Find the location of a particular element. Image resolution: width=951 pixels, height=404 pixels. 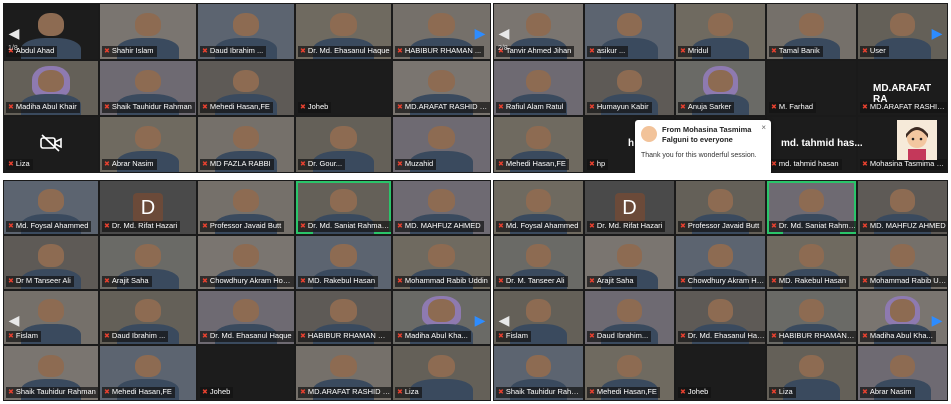

participant-name-label: md. tahmid hasan is located at coordinates (808, 163).